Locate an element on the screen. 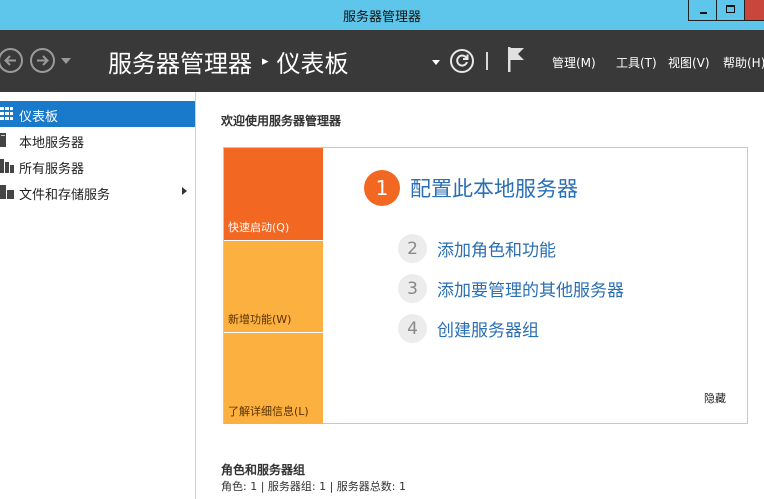 The image size is (764, 499). roles-summary: 角色: 1 | 服务器组: 1 | 服务器总数: 1 is located at coordinates (314, 486).